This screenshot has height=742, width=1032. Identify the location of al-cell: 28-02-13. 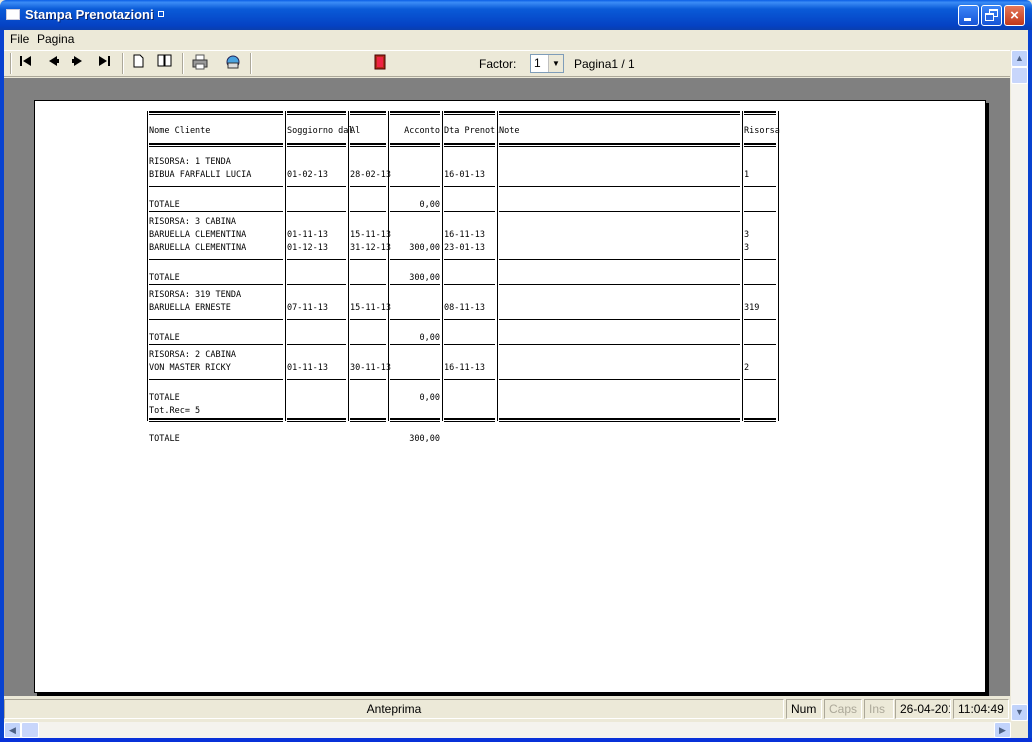
(370, 175).